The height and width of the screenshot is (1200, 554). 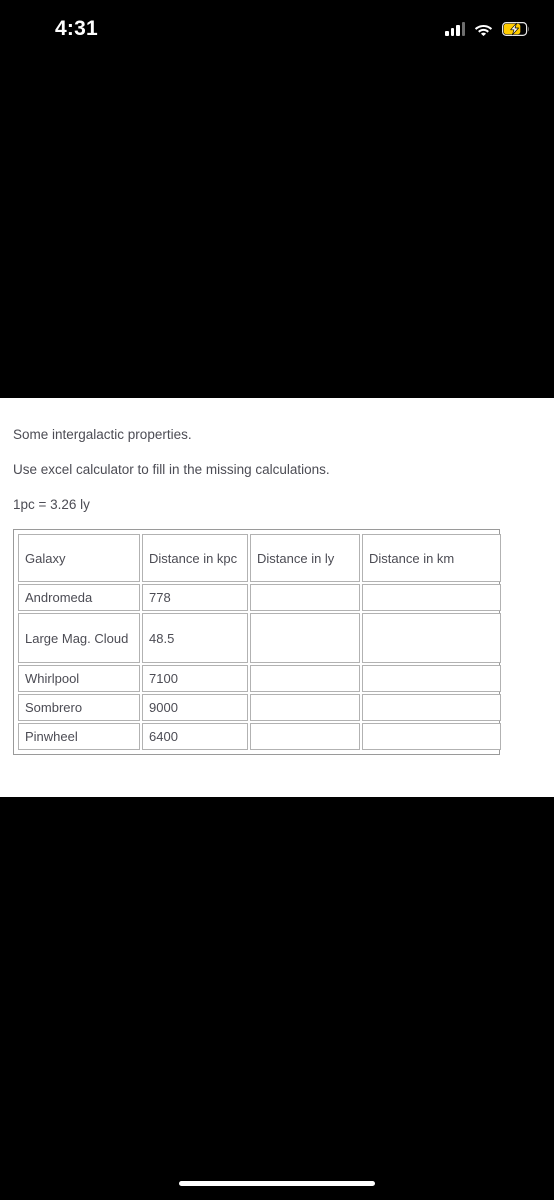 I want to click on column-header-ly: Distance in ly, so click(x=305, y=558).